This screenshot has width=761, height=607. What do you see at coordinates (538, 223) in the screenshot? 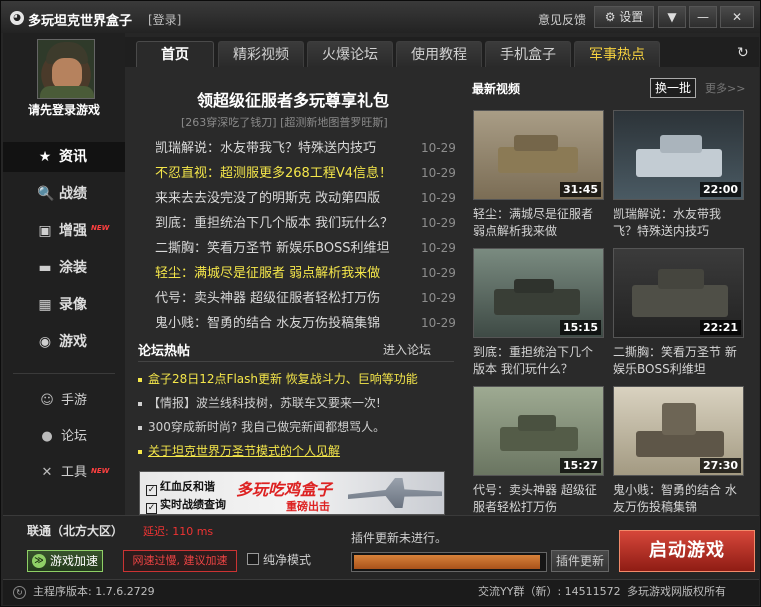
I see `video-caption: 轻尘：满城尽是征服者 弱点解析我来做` at bounding box center [538, 223].